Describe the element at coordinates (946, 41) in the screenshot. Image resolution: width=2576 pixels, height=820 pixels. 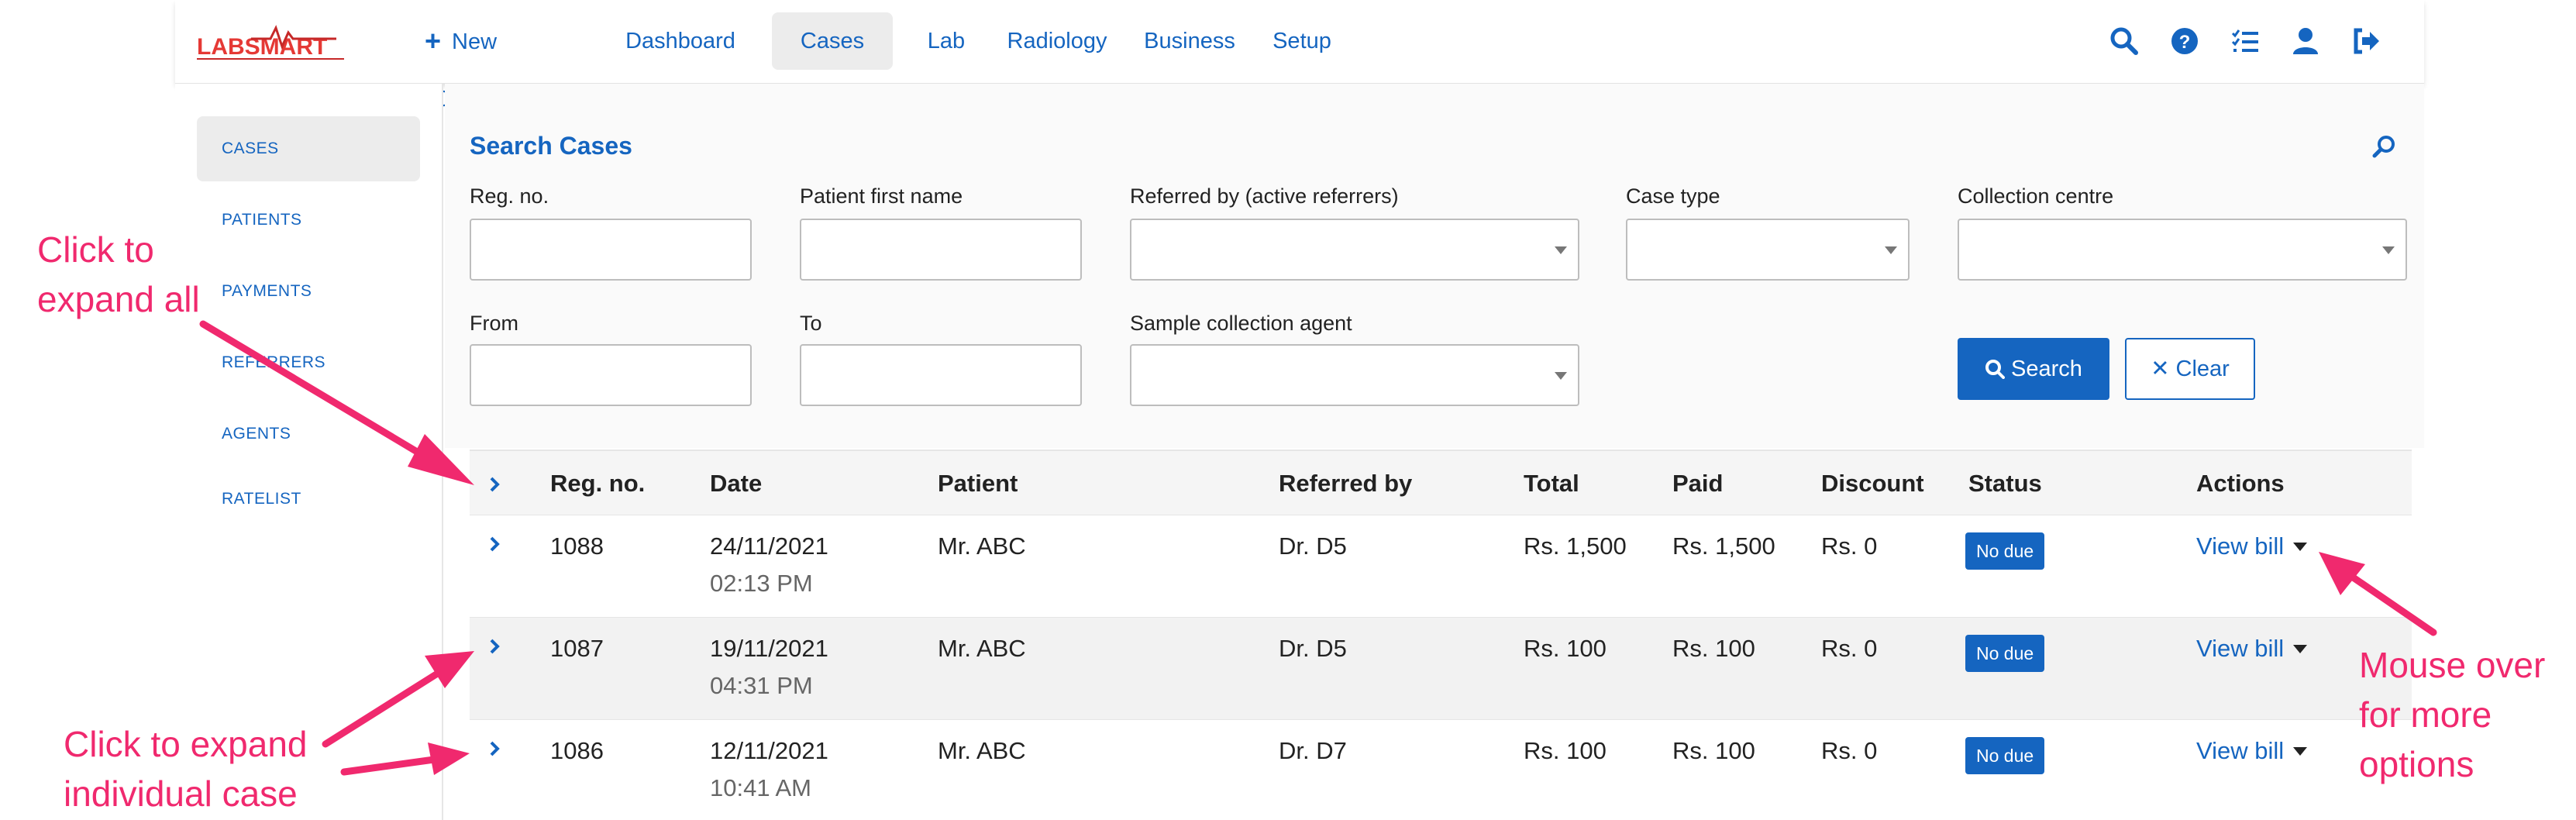
I see `nav-lab: Lab` at that location.